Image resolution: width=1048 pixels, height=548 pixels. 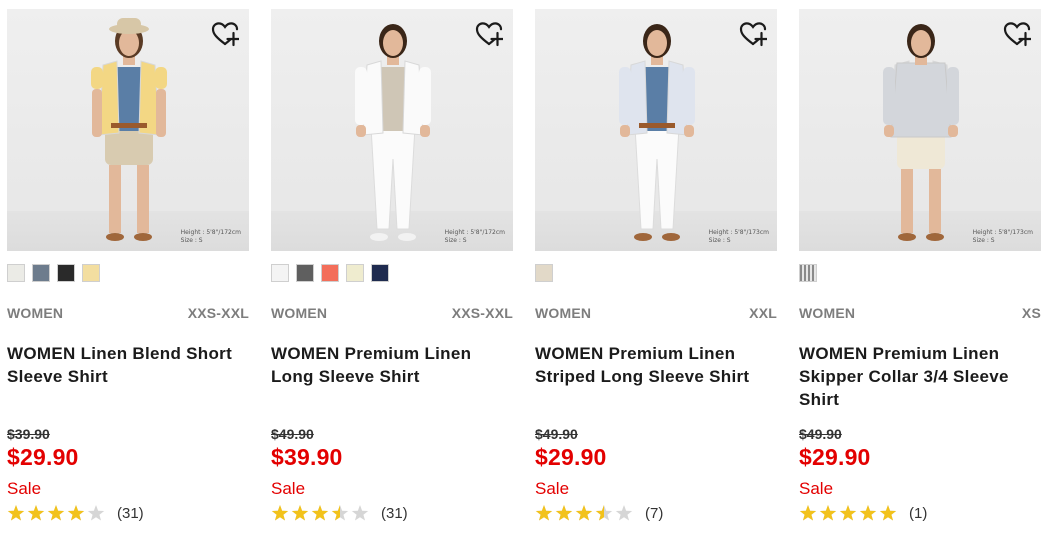 I want to click on product-rating: (7), so click(x=599, y=513).